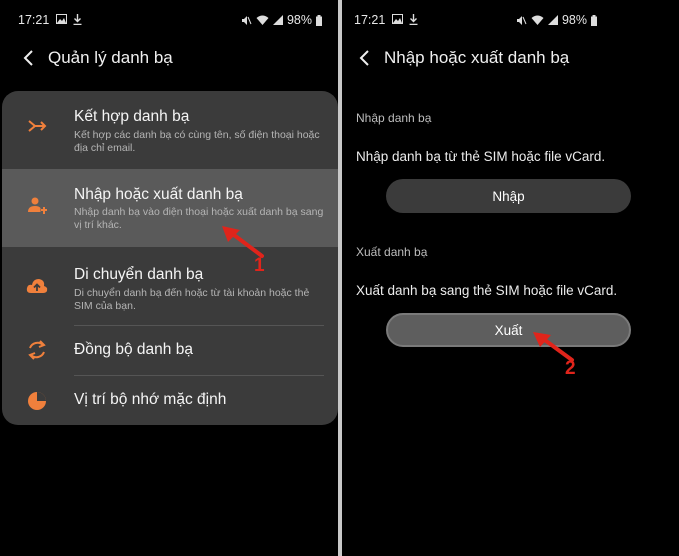  What do you see at coordinates (481, 156) in the screenshot?
I see `import-description: Nhập danh bạ từ thẻ SIM hoặc file vCard.` at bounding box center [481, 156].